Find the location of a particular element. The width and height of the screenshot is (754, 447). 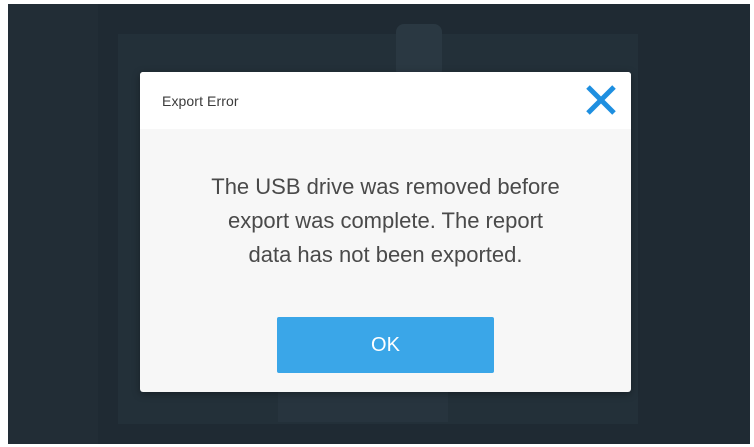

message-line: The USB drive was removed before is located at coordinates (385, 186).